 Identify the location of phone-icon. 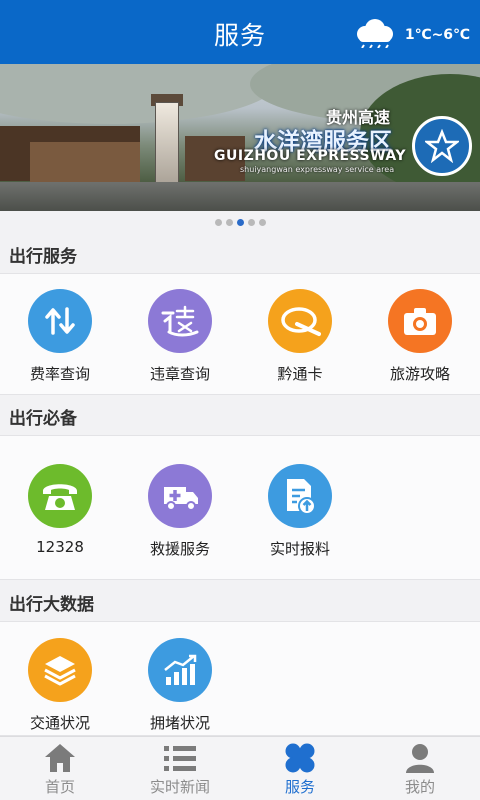
(60, 496).